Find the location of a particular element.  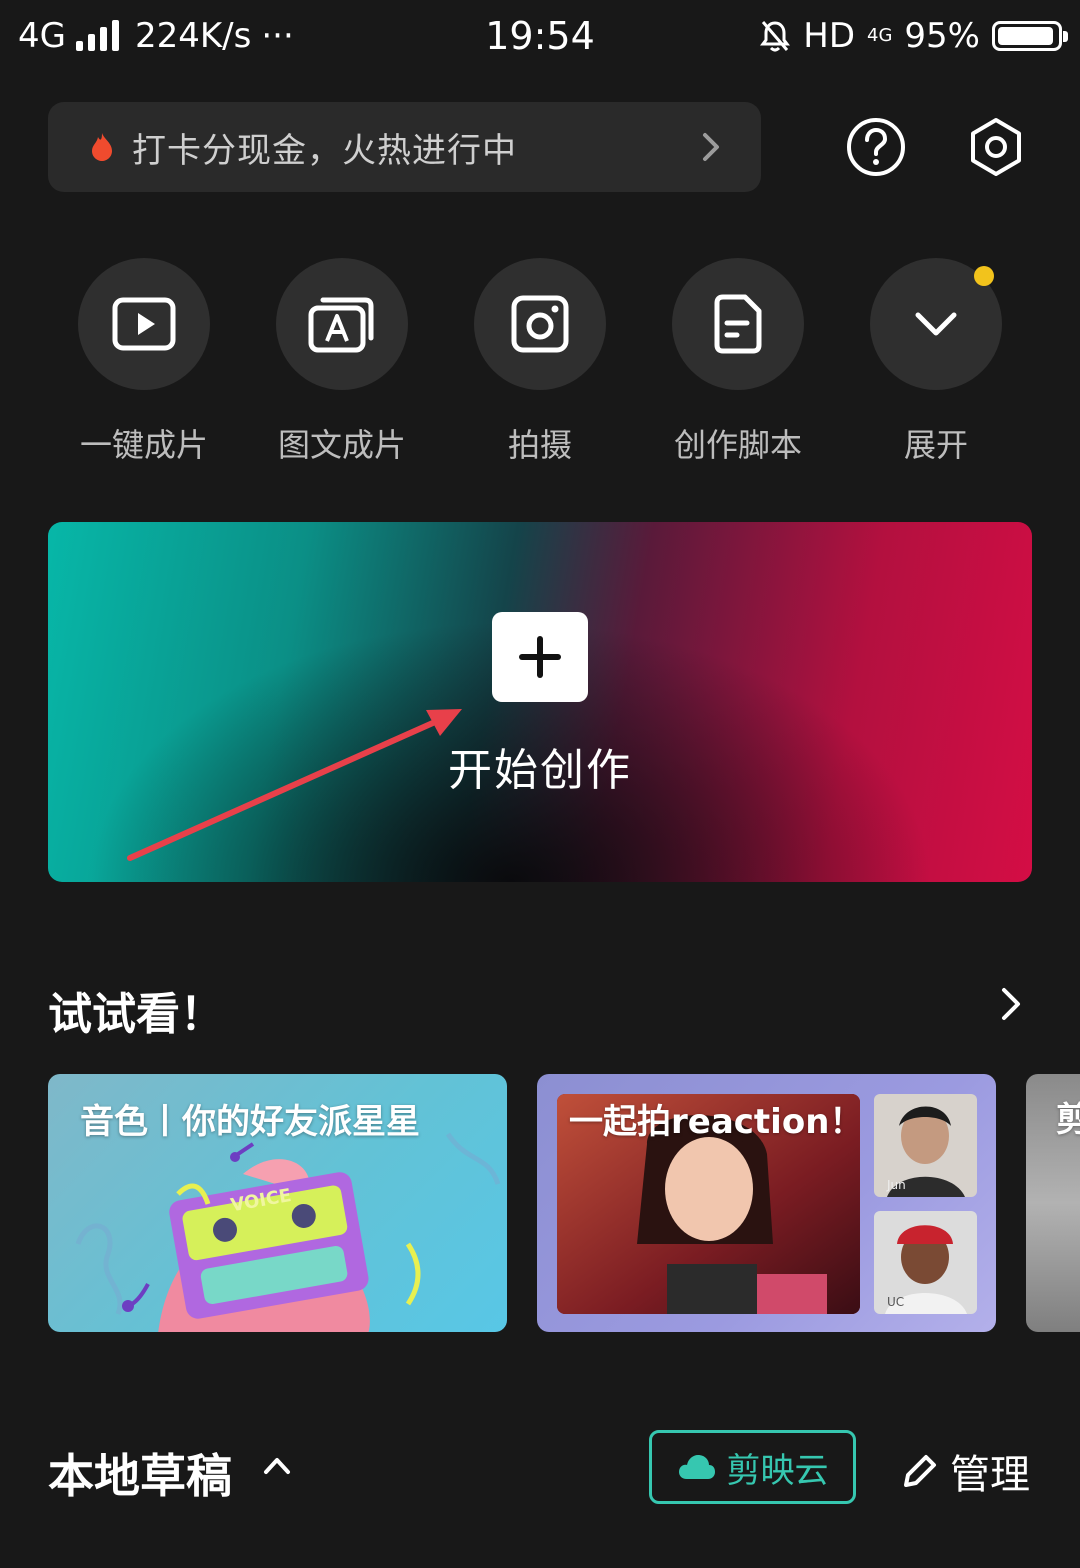

card-title: 剪 is located at coordinates (1068, 1120).